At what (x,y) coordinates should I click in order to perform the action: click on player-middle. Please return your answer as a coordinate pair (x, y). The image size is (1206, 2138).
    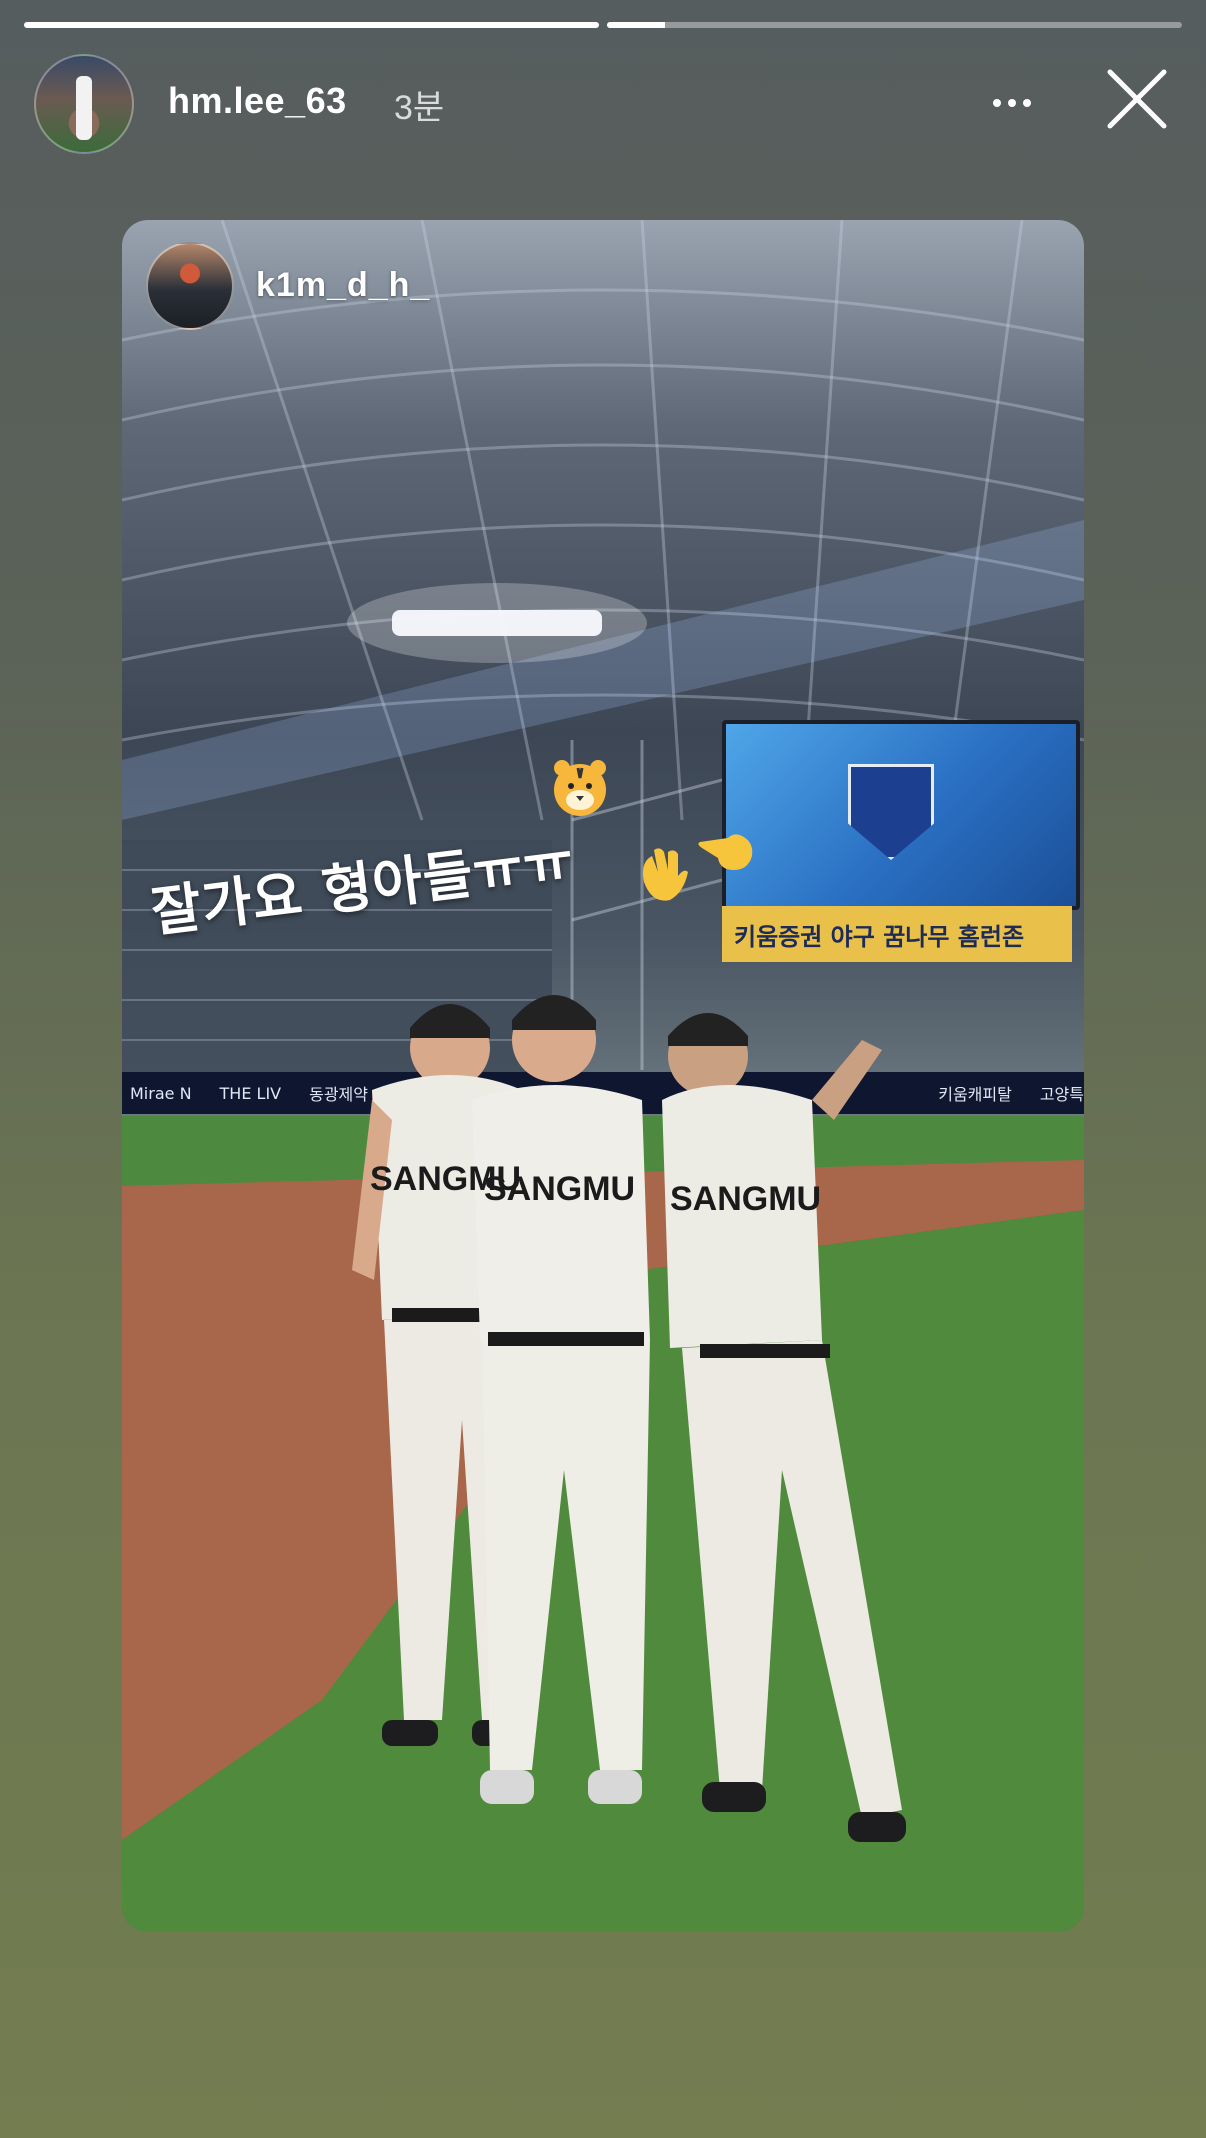
    Looking at the image, I should click on (561, 1399).